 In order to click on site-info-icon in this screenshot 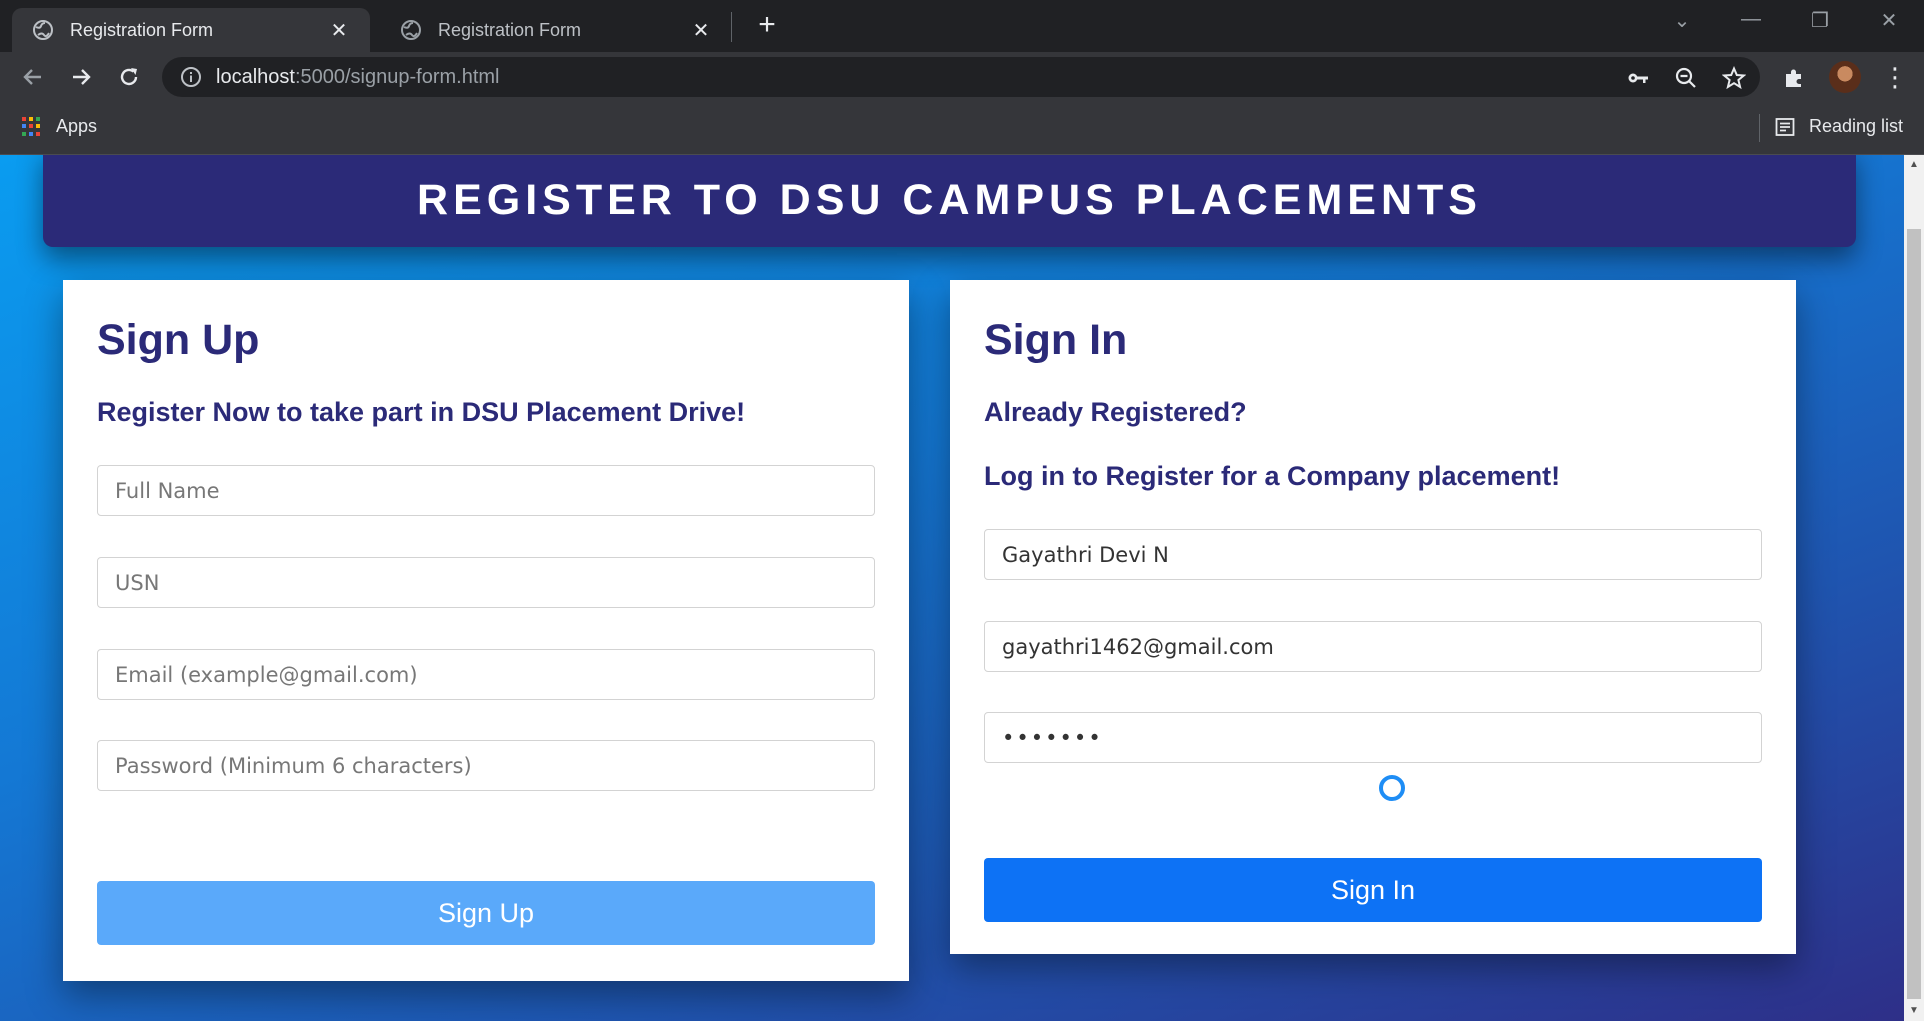, I will do `click(191, 77)`.